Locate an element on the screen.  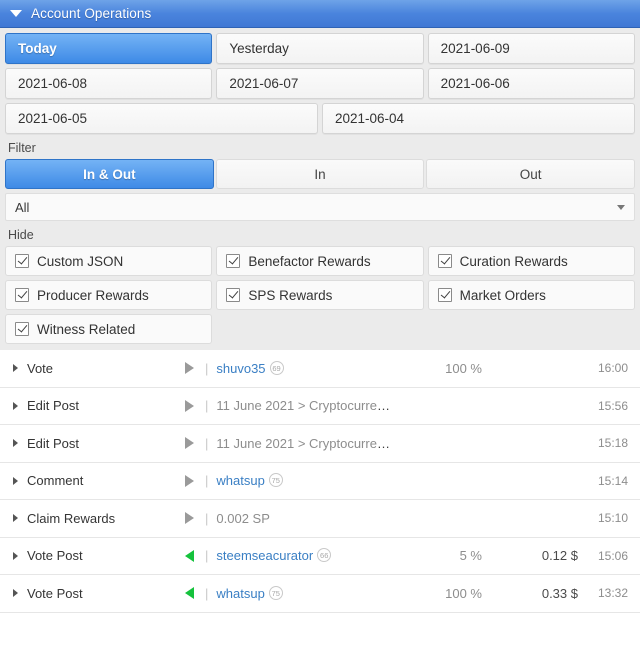
chevron-down-icon is located at coordinates (621, 207).